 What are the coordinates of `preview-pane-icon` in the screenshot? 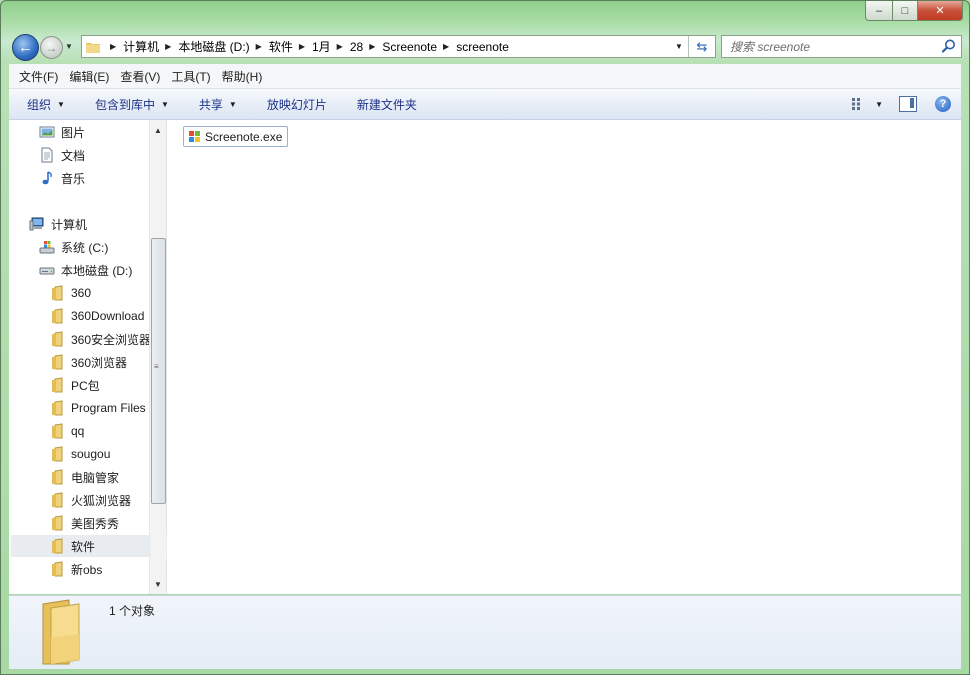 It's located at (908, 104).